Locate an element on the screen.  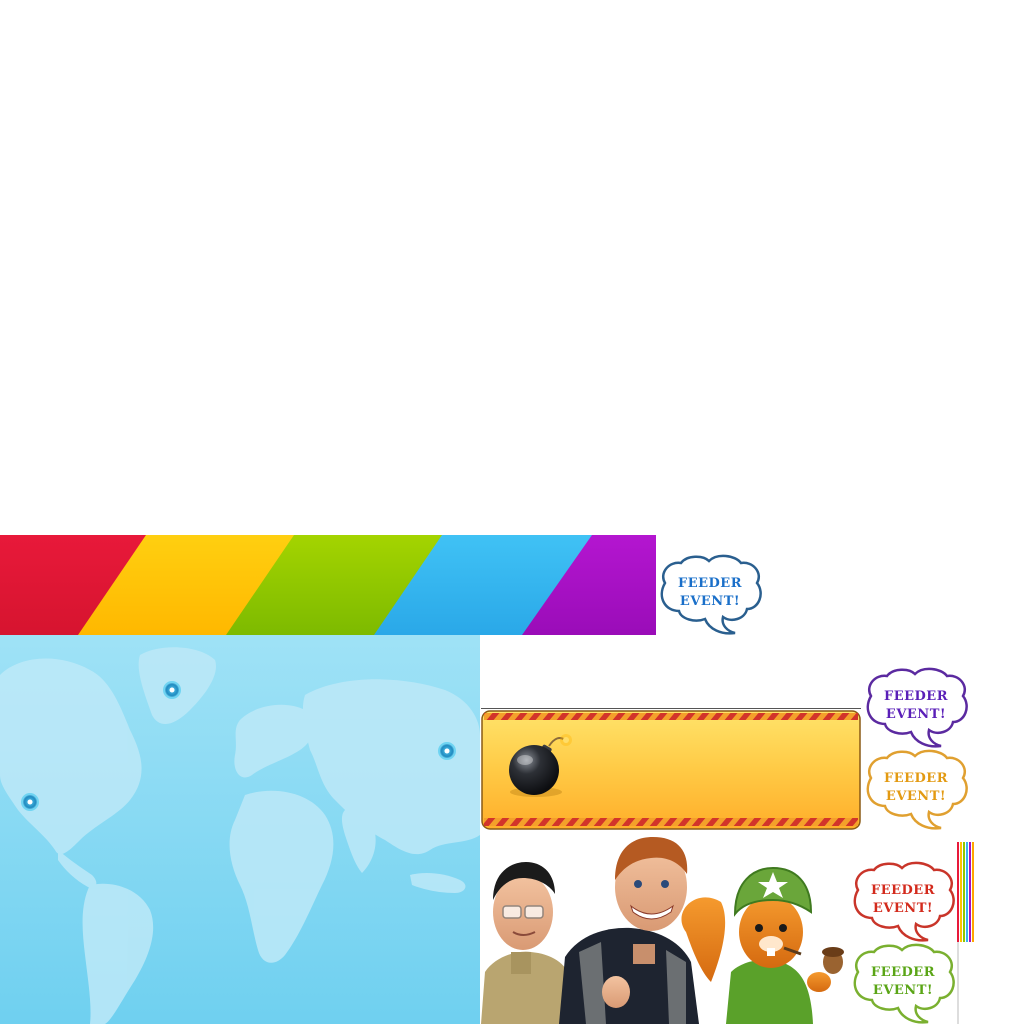
character-squirrel-soldier is located at coordinates (762, 945).